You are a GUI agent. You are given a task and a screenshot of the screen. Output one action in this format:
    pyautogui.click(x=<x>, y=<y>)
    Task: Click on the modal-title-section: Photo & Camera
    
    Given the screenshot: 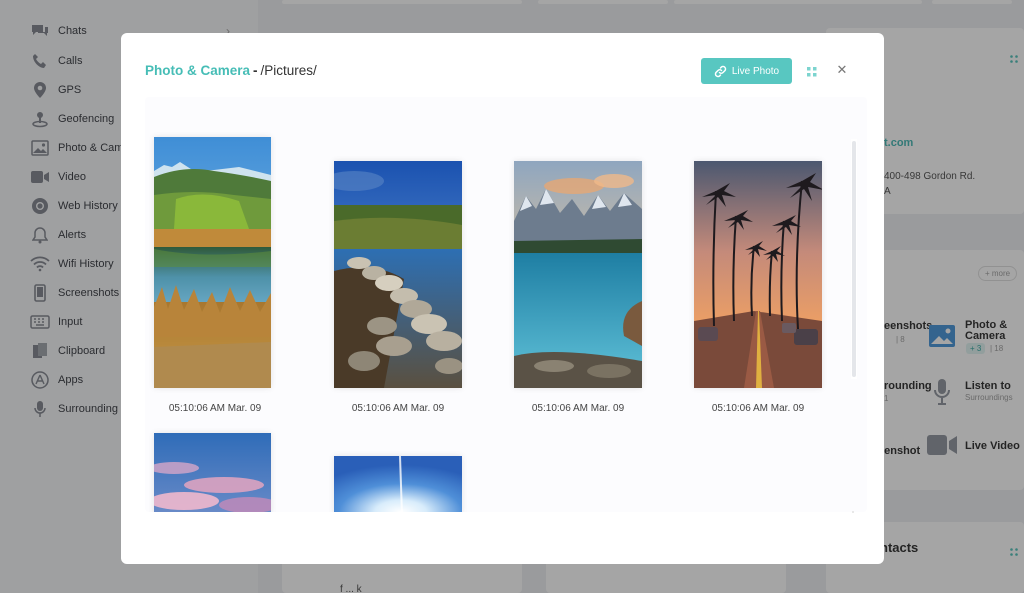 What is the action you would take?
    pyautogui.click(x=198, y=70)
    